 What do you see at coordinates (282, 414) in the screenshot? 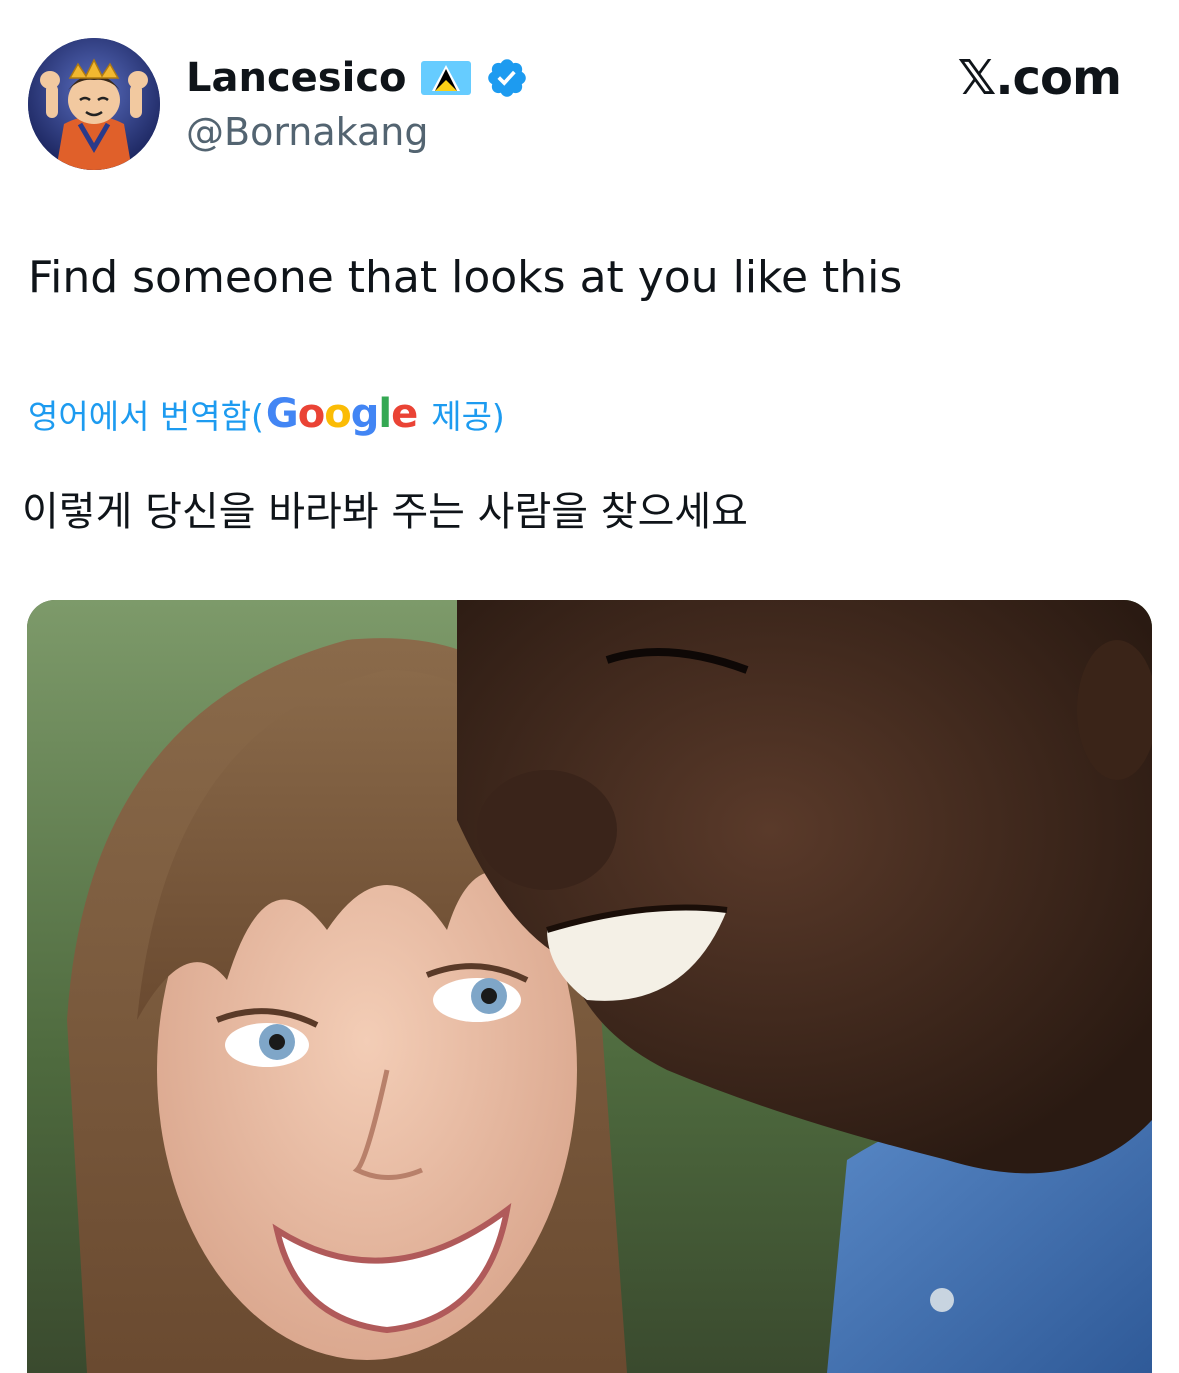
I see `google-letter: G` at bounding box center [282, 414].